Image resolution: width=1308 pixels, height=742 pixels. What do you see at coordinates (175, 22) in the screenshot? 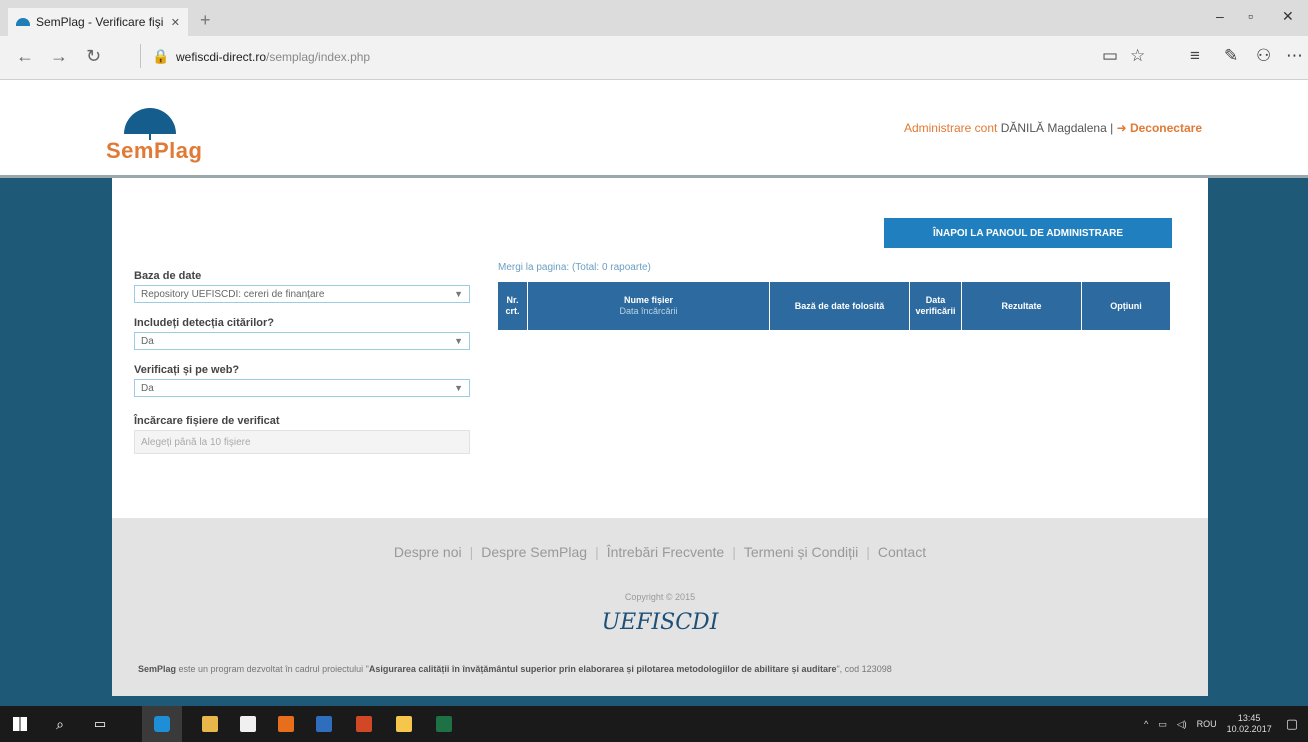
I see `close-icon: ✕` at bounding box center [175, 22].